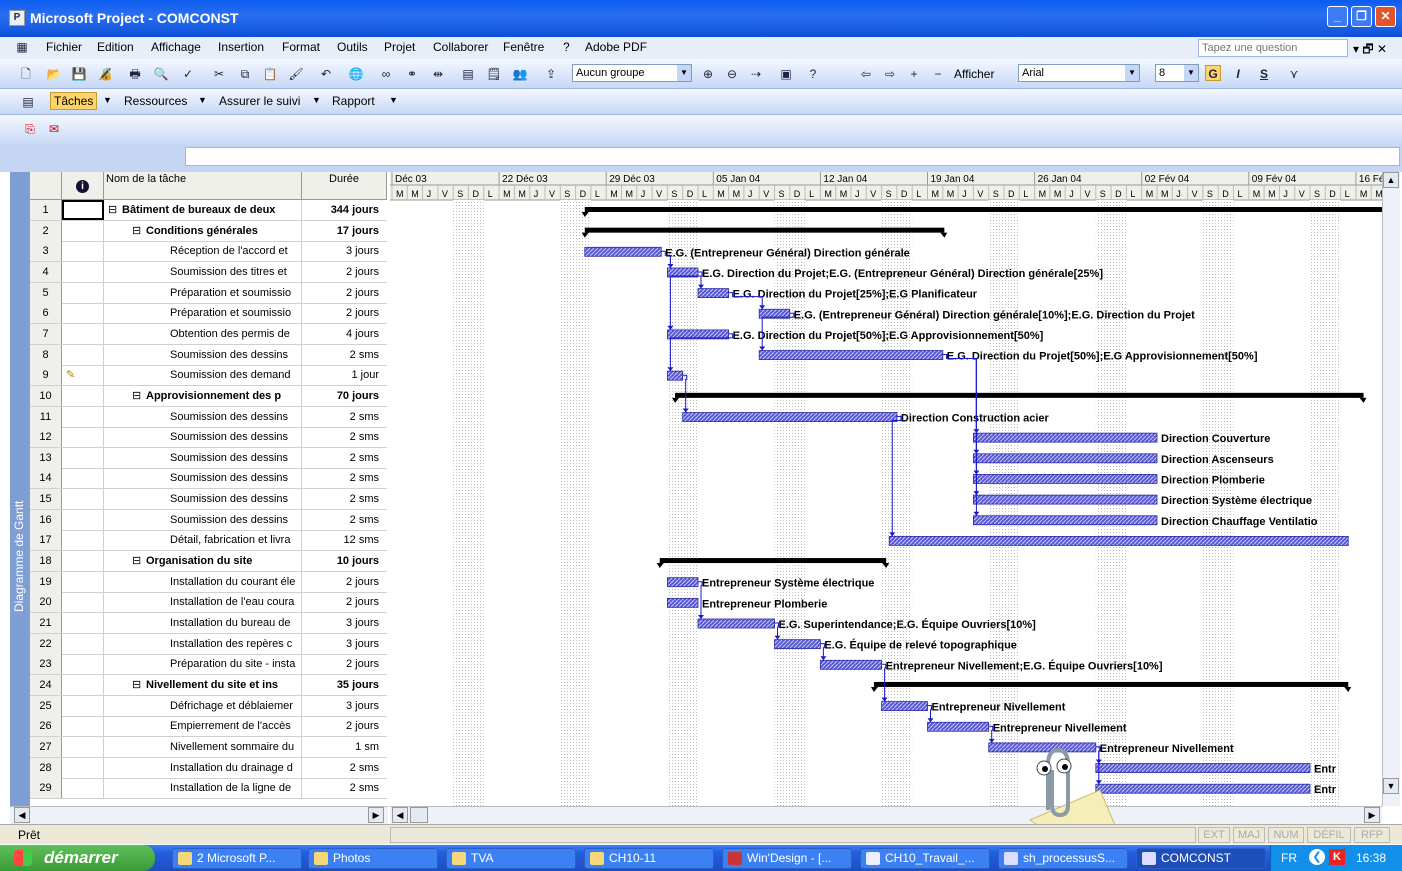  What do you see at coordinates (1391, 786) in the screenshot?
I see `scroll-down-icon: ▼` at bounding box center [1391, 786].